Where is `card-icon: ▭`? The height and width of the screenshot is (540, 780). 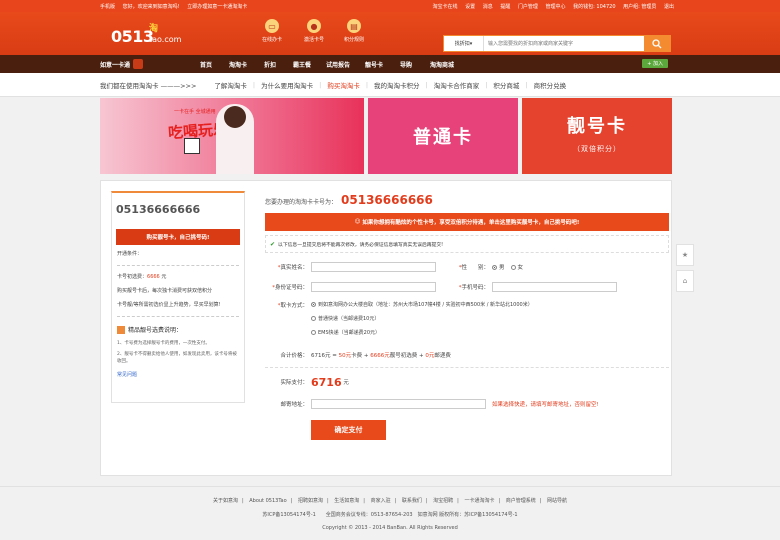
card-icon: ▭ is located at coordinates (272, 26).